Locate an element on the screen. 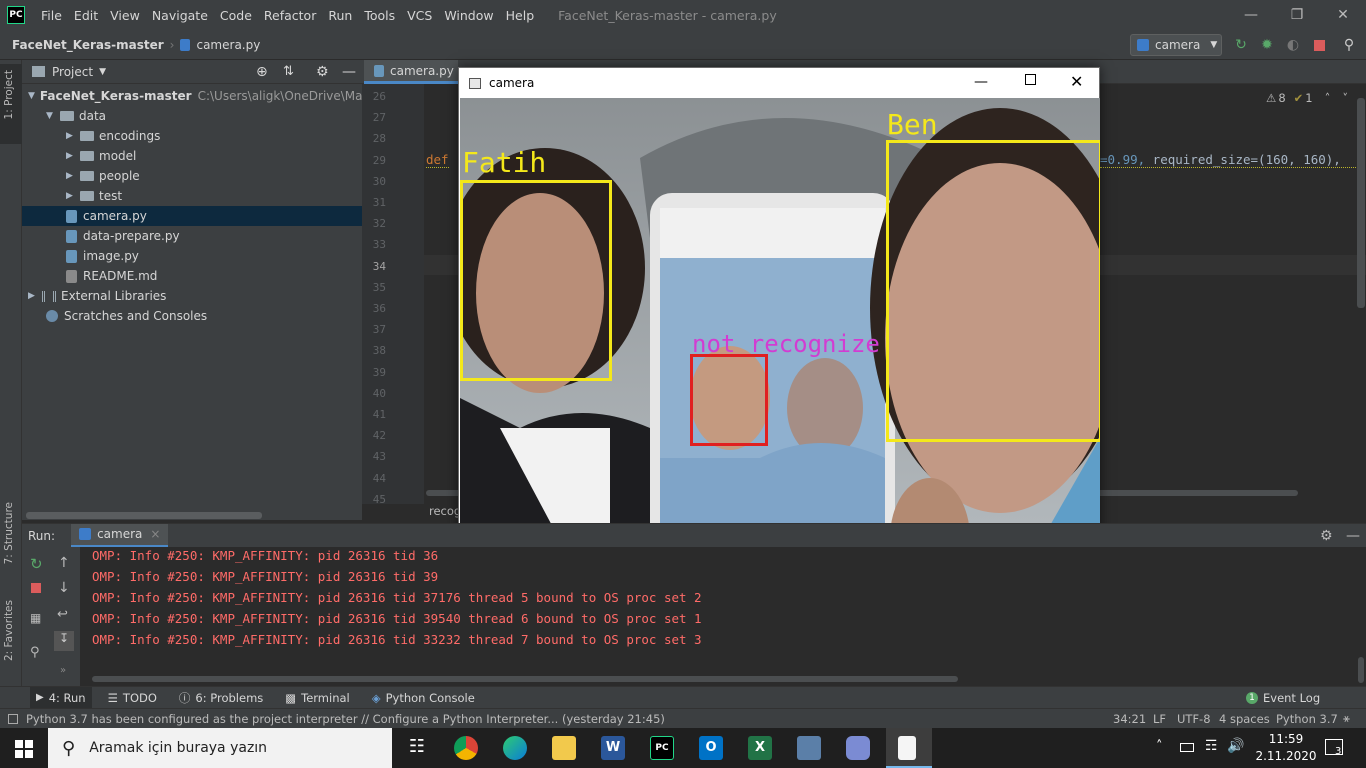 The image size is (1366, 768). tree-item-data: ▼ data is located at coordinates (192, 116).